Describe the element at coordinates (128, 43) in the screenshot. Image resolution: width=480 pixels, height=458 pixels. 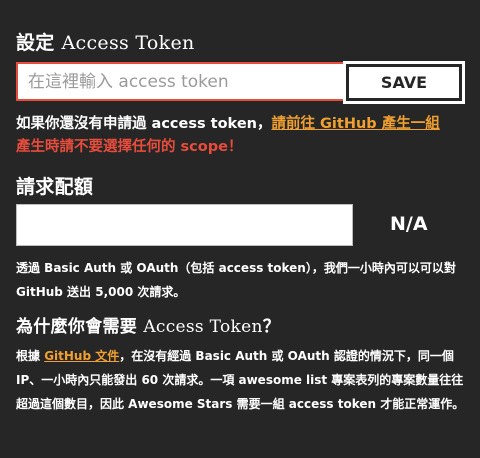
I see `access-token-heading-latin: Access Token` at that location.